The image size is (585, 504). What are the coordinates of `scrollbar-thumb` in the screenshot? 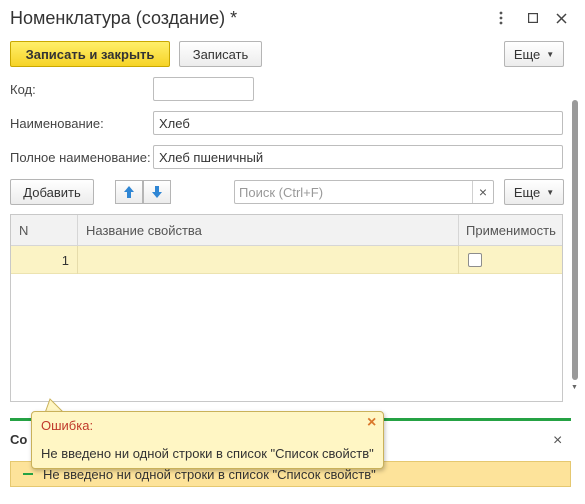 It's located at (575, 240).